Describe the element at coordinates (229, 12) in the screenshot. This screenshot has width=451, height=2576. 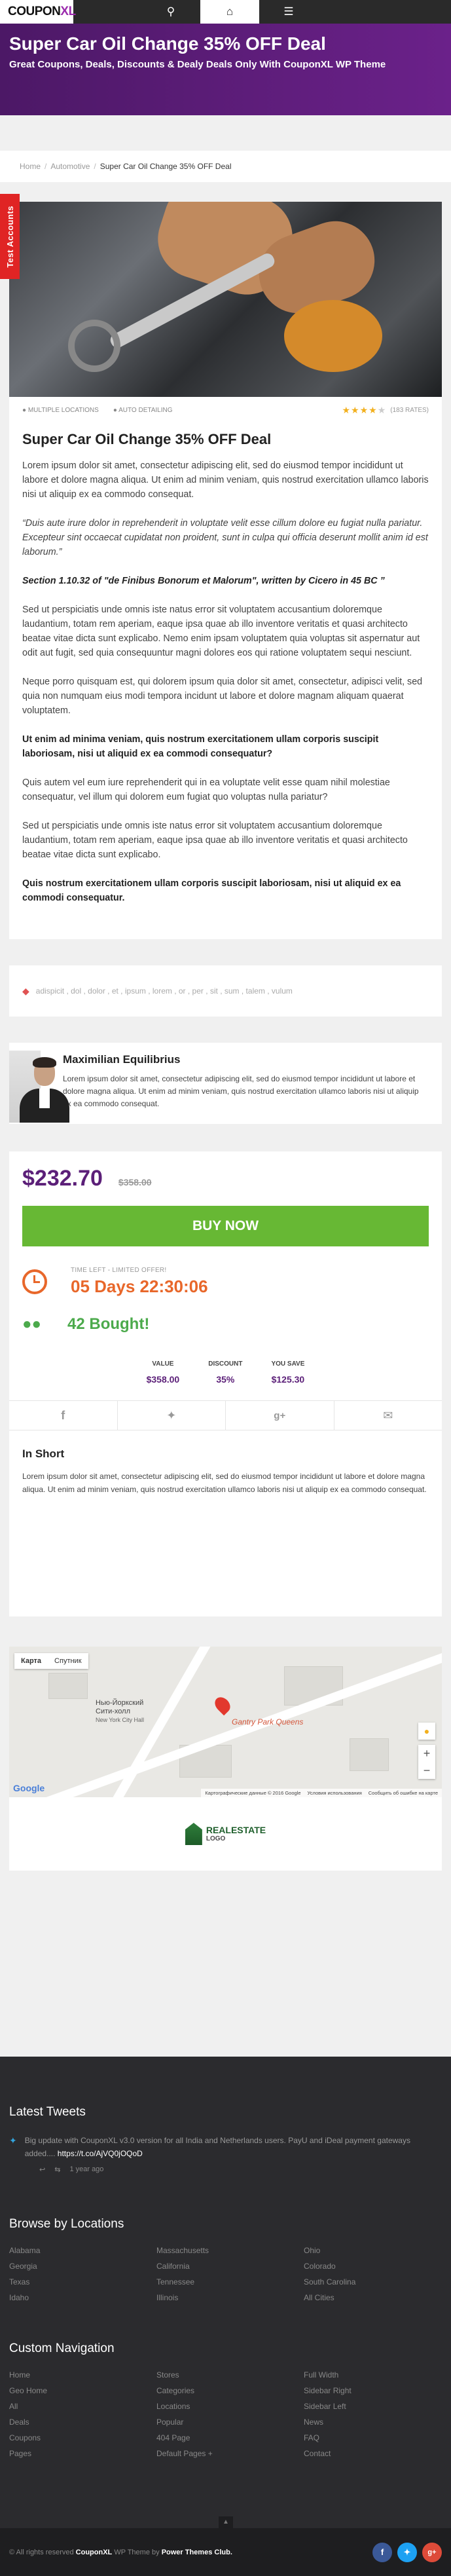
I see `home-icon: ⌂` at that location.